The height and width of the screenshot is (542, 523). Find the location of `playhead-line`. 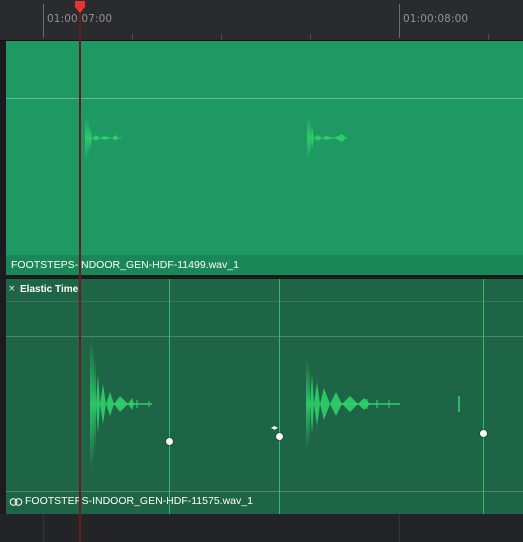

playhead-line is located at coordinates (80, 274).